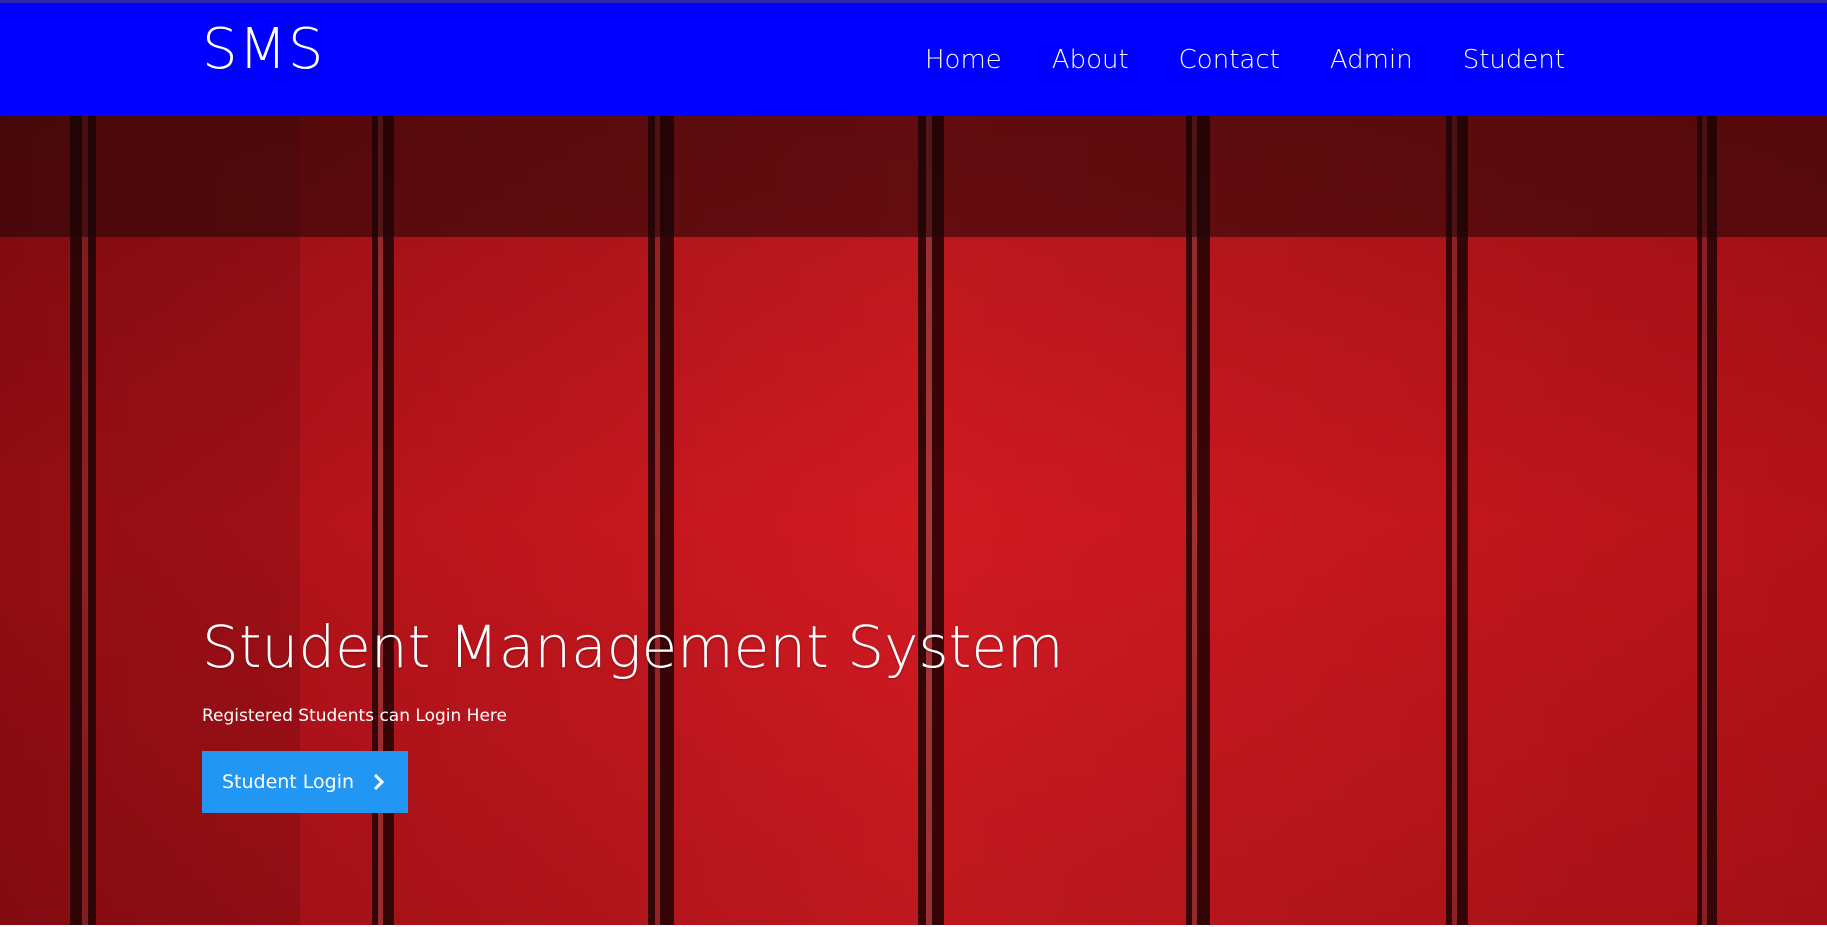 The width and height of the screenshot is (1827, 927). Describe the element at coordinates (1371, 60) in the screenshot. I see `nav-admin-link: Admin` at that location.